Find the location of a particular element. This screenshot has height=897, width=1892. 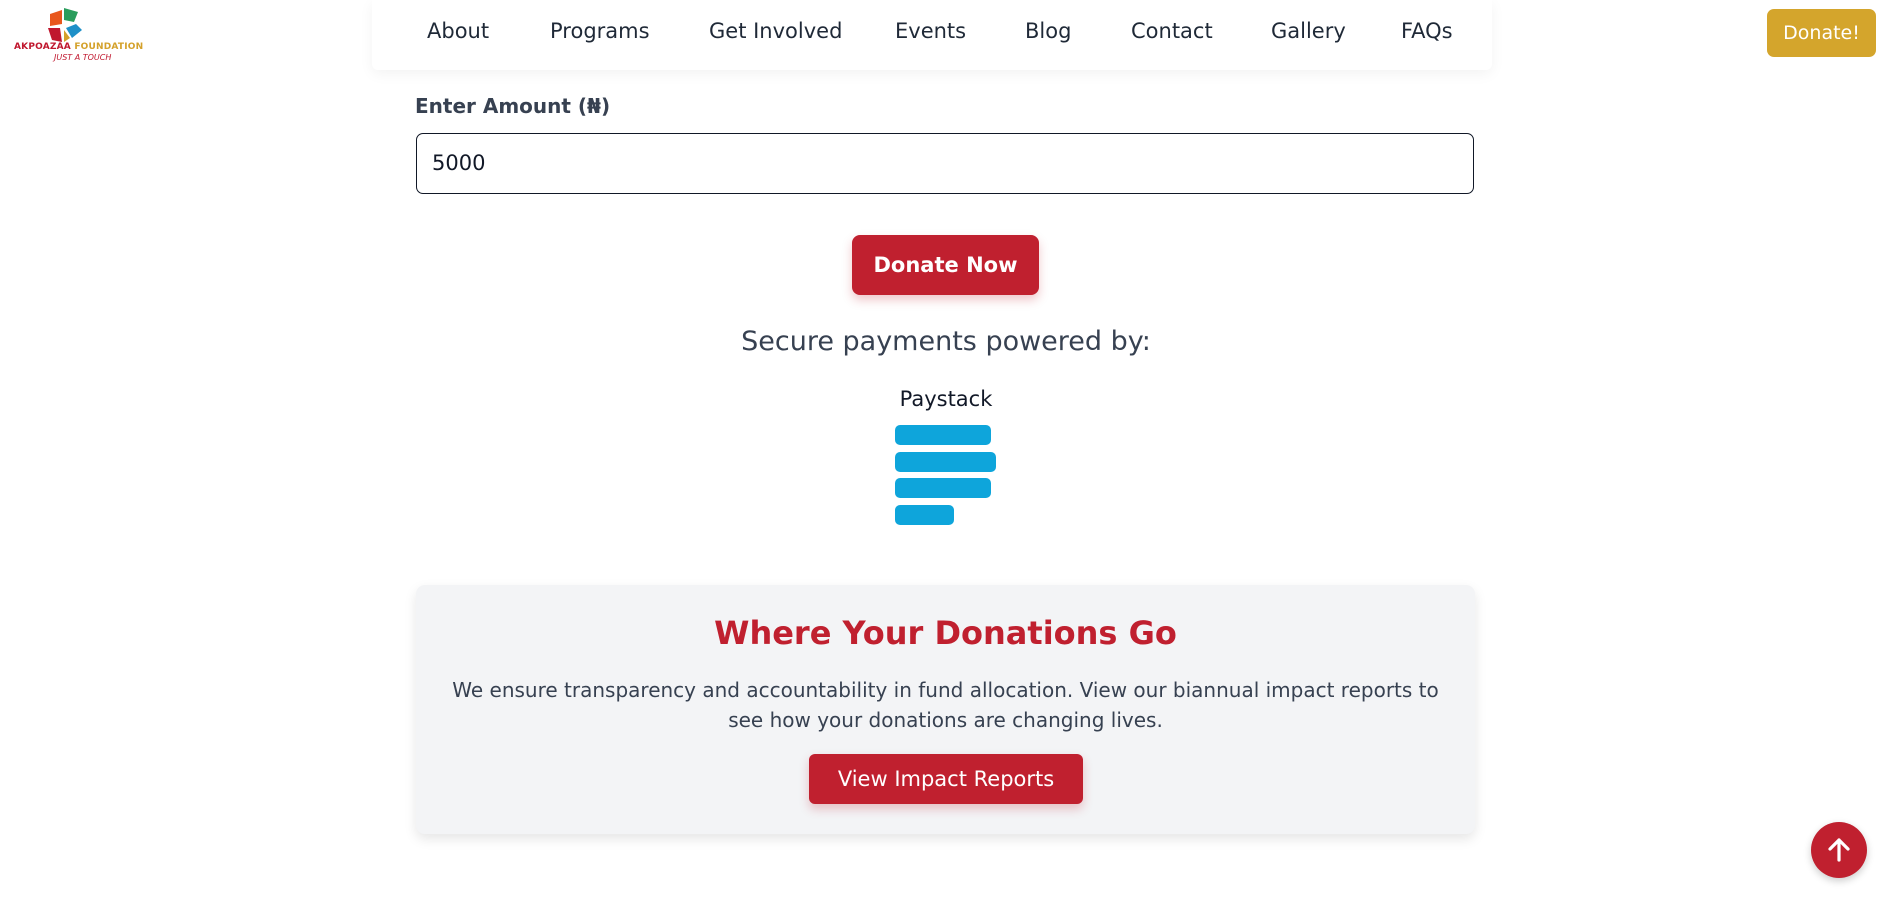

amount-input: 5000 is located at coordinates (945, 163).